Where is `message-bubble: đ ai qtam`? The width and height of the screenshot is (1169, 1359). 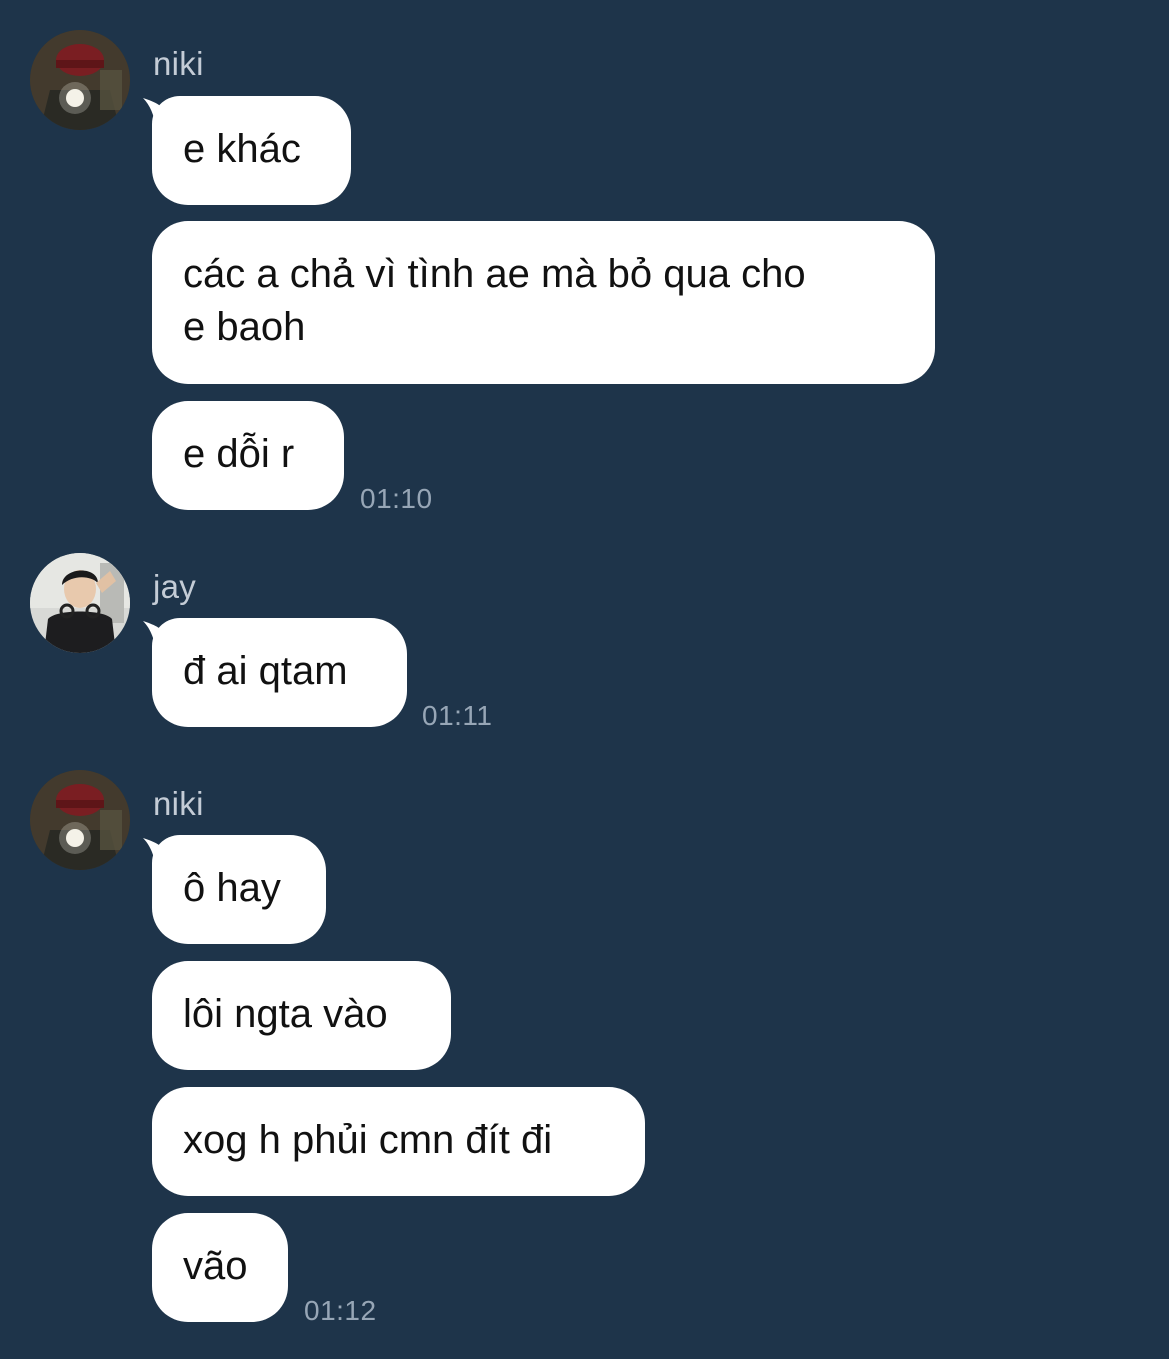 message-bubble: đ ai qtam is located at coordinates (279, 672).